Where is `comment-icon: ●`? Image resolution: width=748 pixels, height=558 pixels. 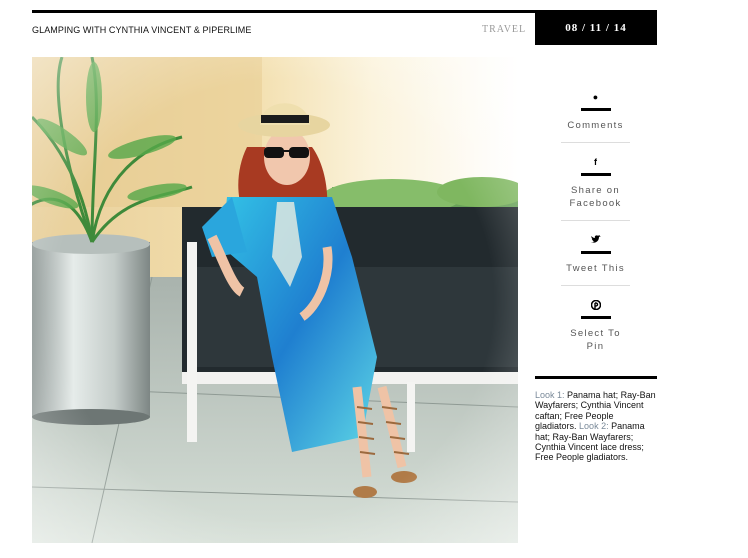
comment-icon: ● is located at coordinates (595, 97).